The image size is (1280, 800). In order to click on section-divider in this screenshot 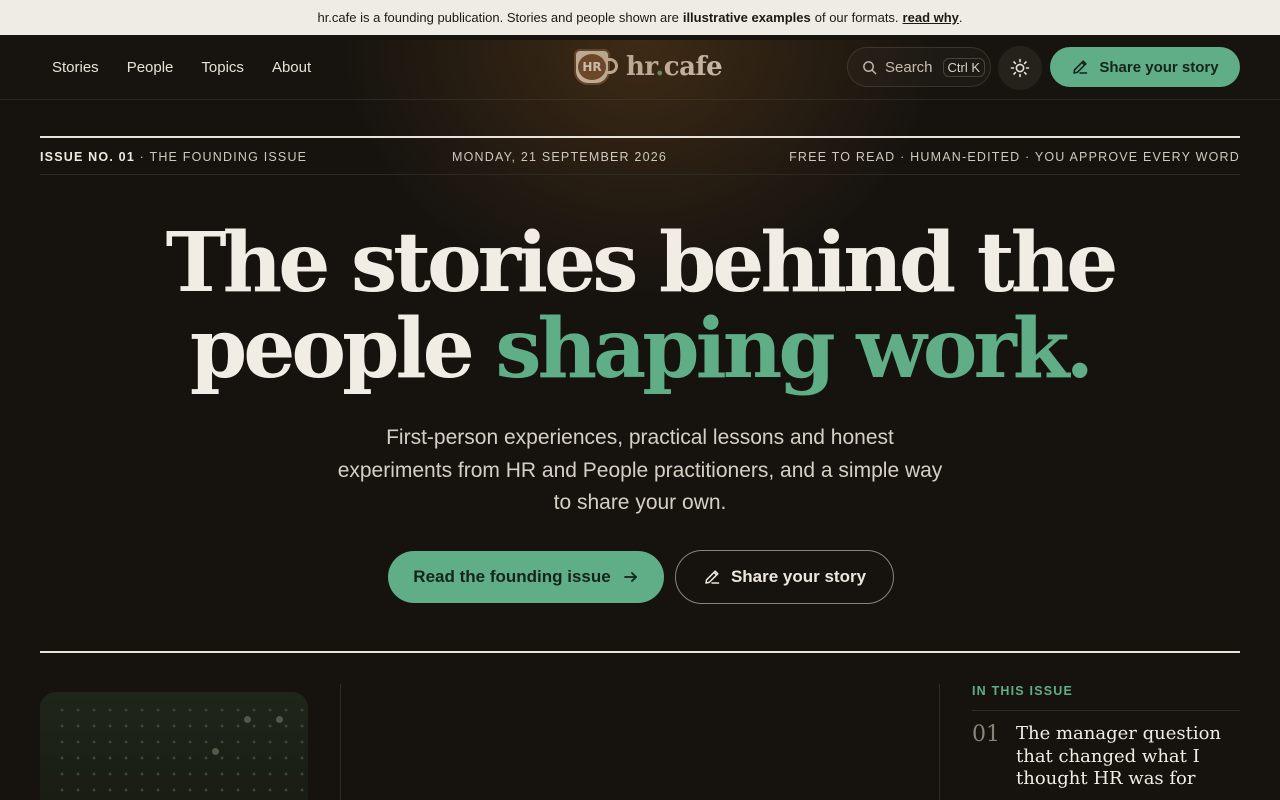, I will do `click(640, 652)`.